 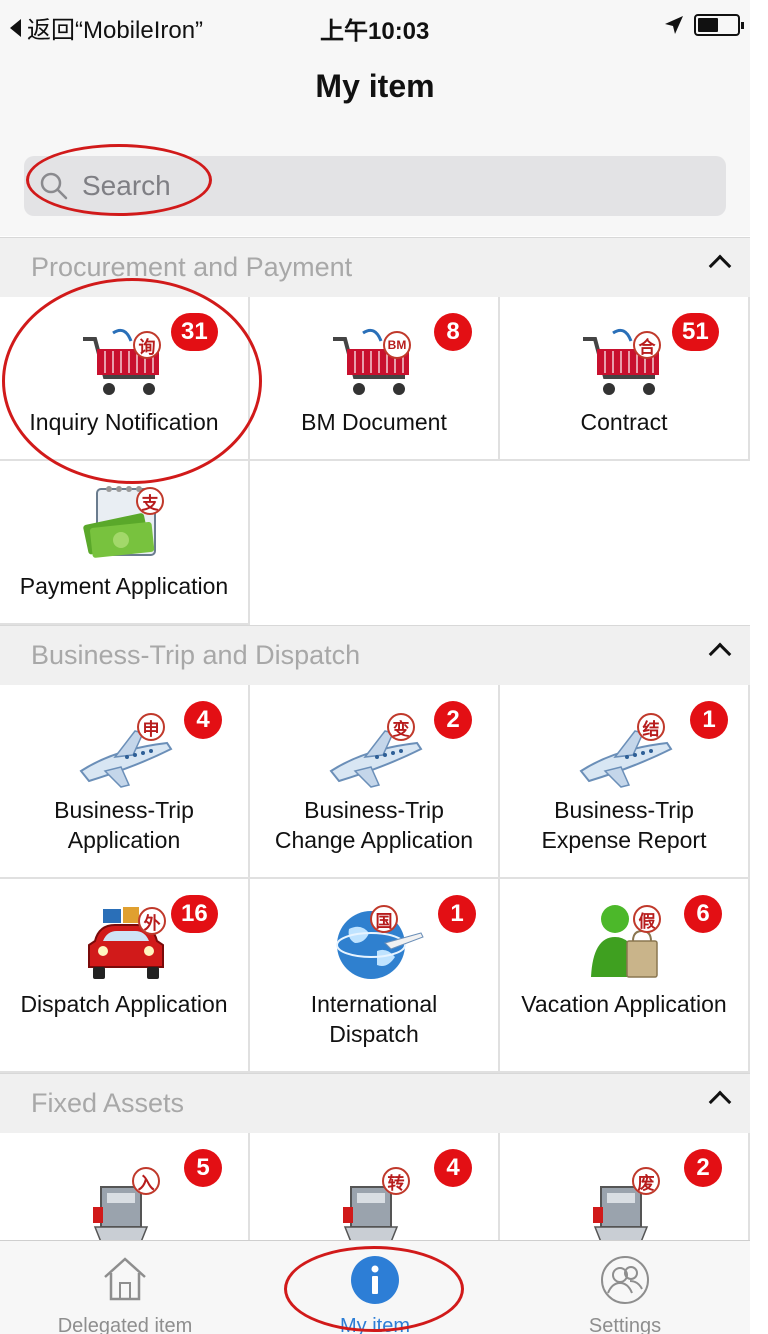 What do you see at coordinates (375, 86) in the screenshot?
I see `page-title: My item` at bounding box center [375, 86].